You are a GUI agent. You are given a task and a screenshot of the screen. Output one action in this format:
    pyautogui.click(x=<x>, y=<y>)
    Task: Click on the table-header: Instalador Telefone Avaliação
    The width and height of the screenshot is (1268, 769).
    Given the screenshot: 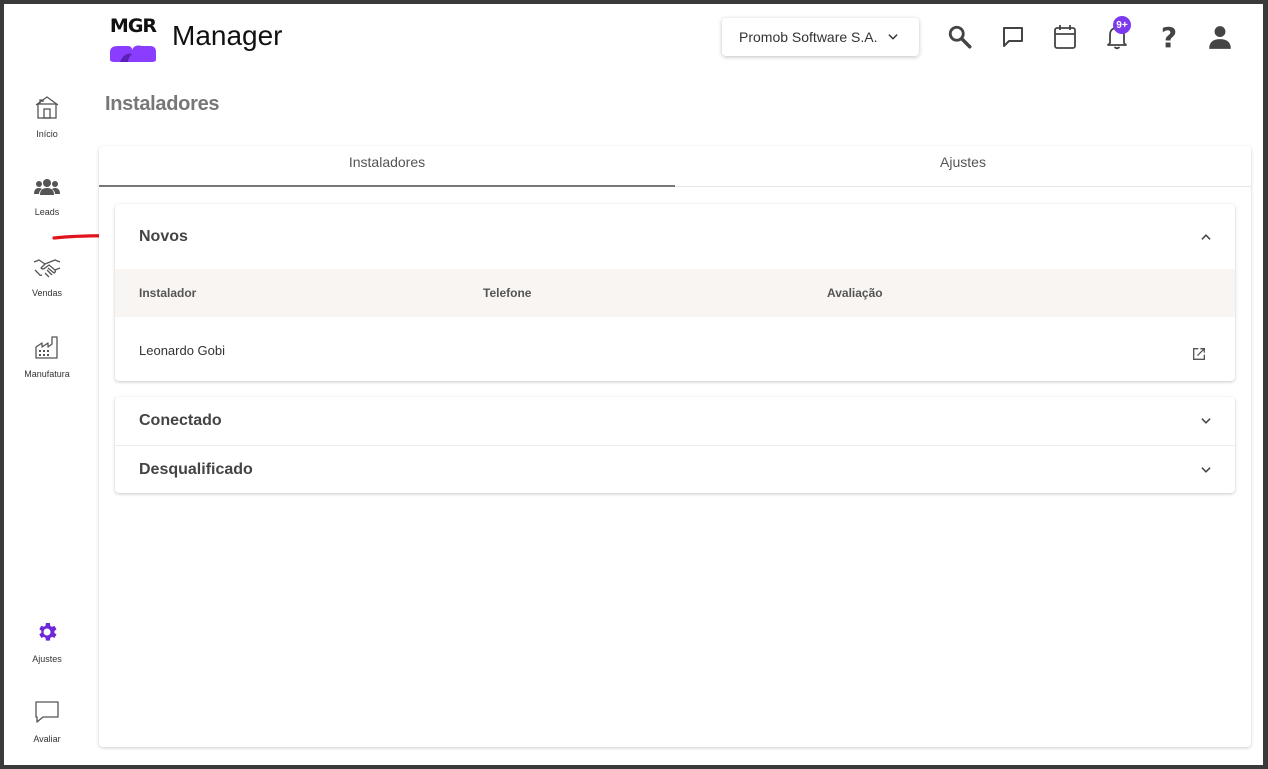 What is the action you would take?
    pyautogui.click(x=675, y=293)
    